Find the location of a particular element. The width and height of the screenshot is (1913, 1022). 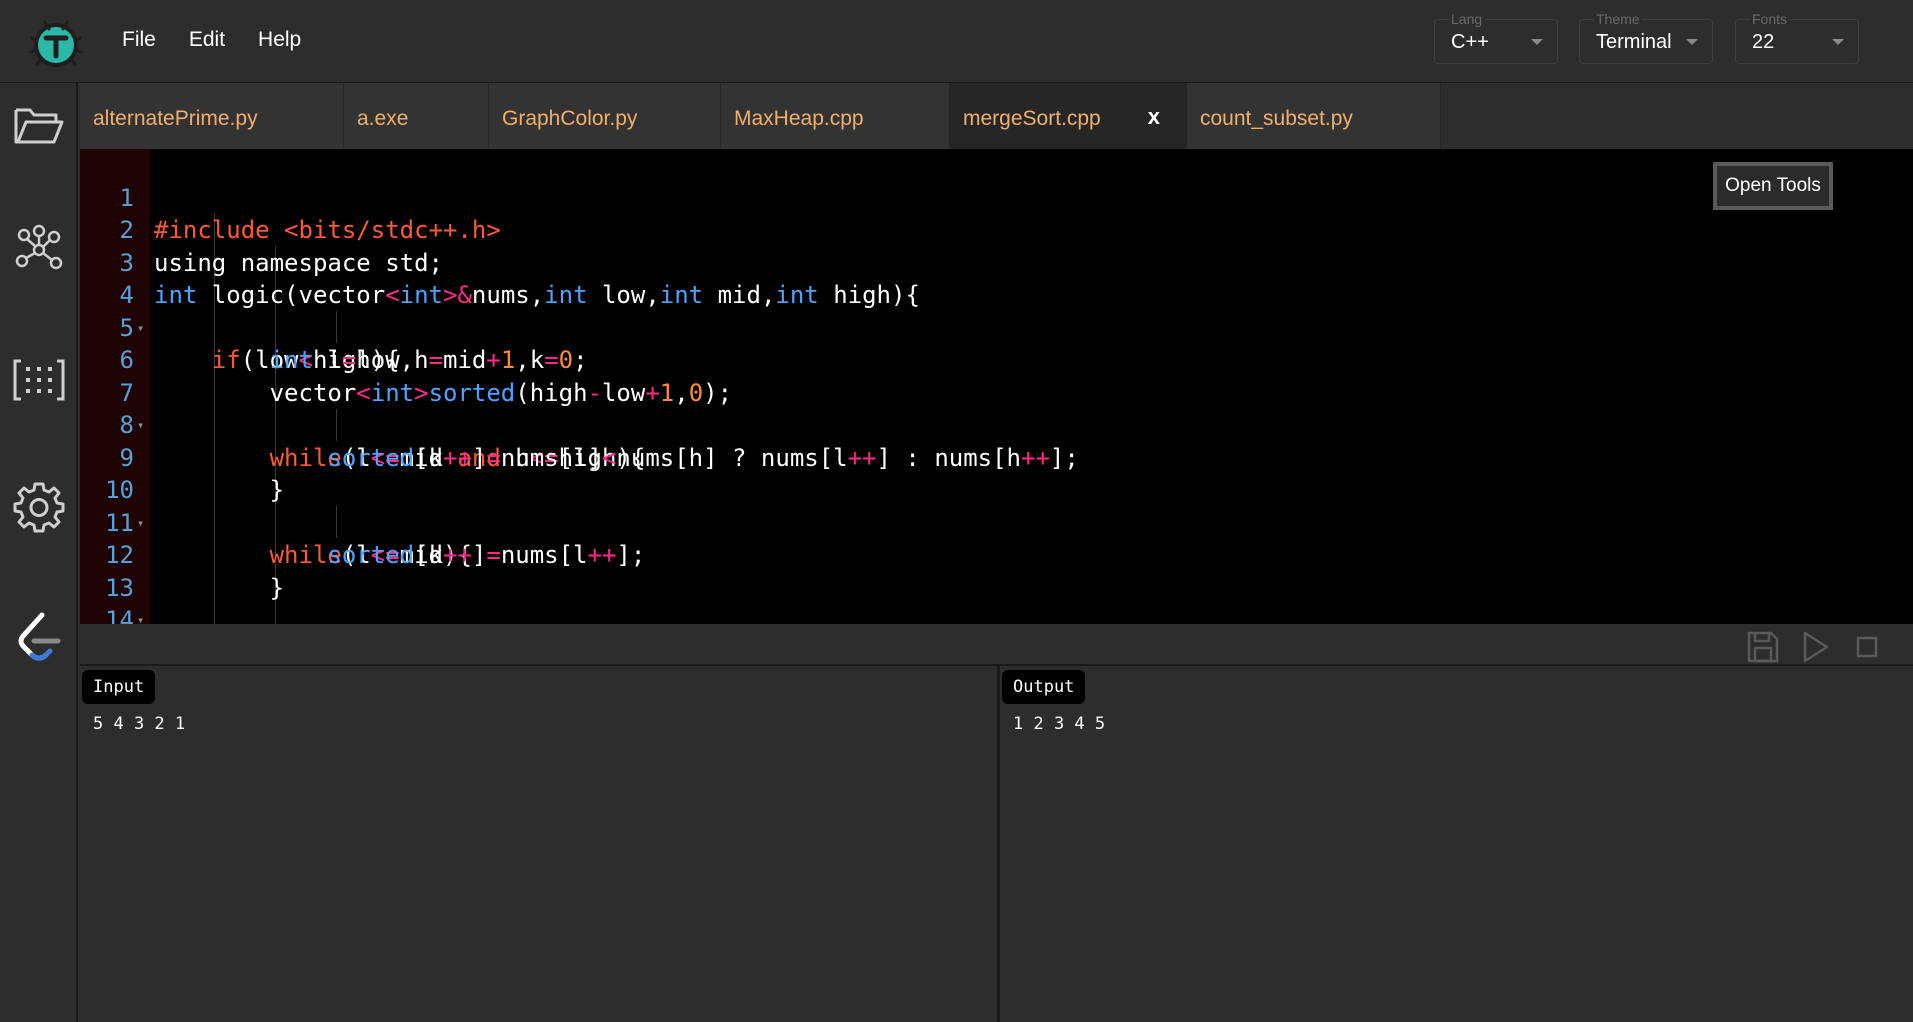

code-line: 6 vector<int>sorted(high-low+1,0); is located at coordinates (406, 359).